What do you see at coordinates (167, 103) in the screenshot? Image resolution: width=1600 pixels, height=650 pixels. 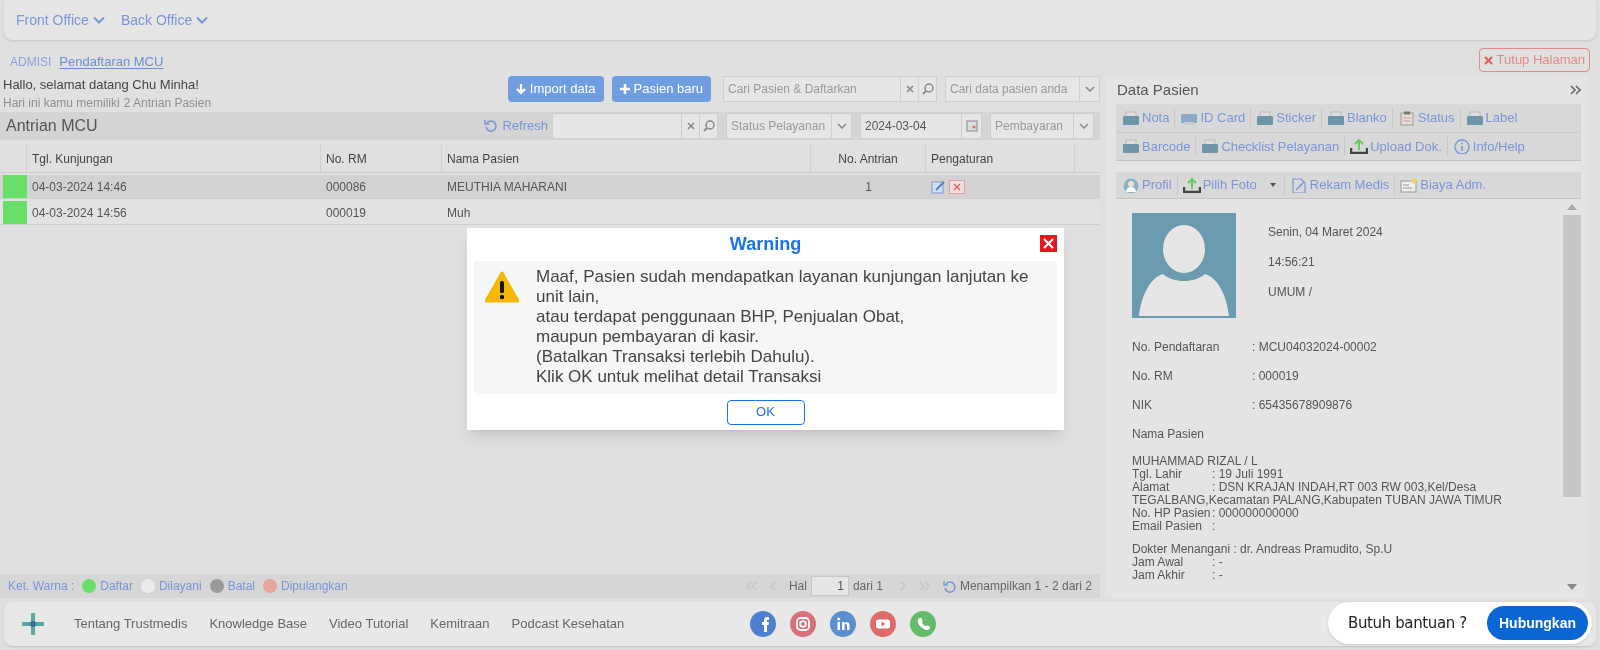 I see `queue-count: 2 Antrian Pasien` at bounding box center [167, 103].